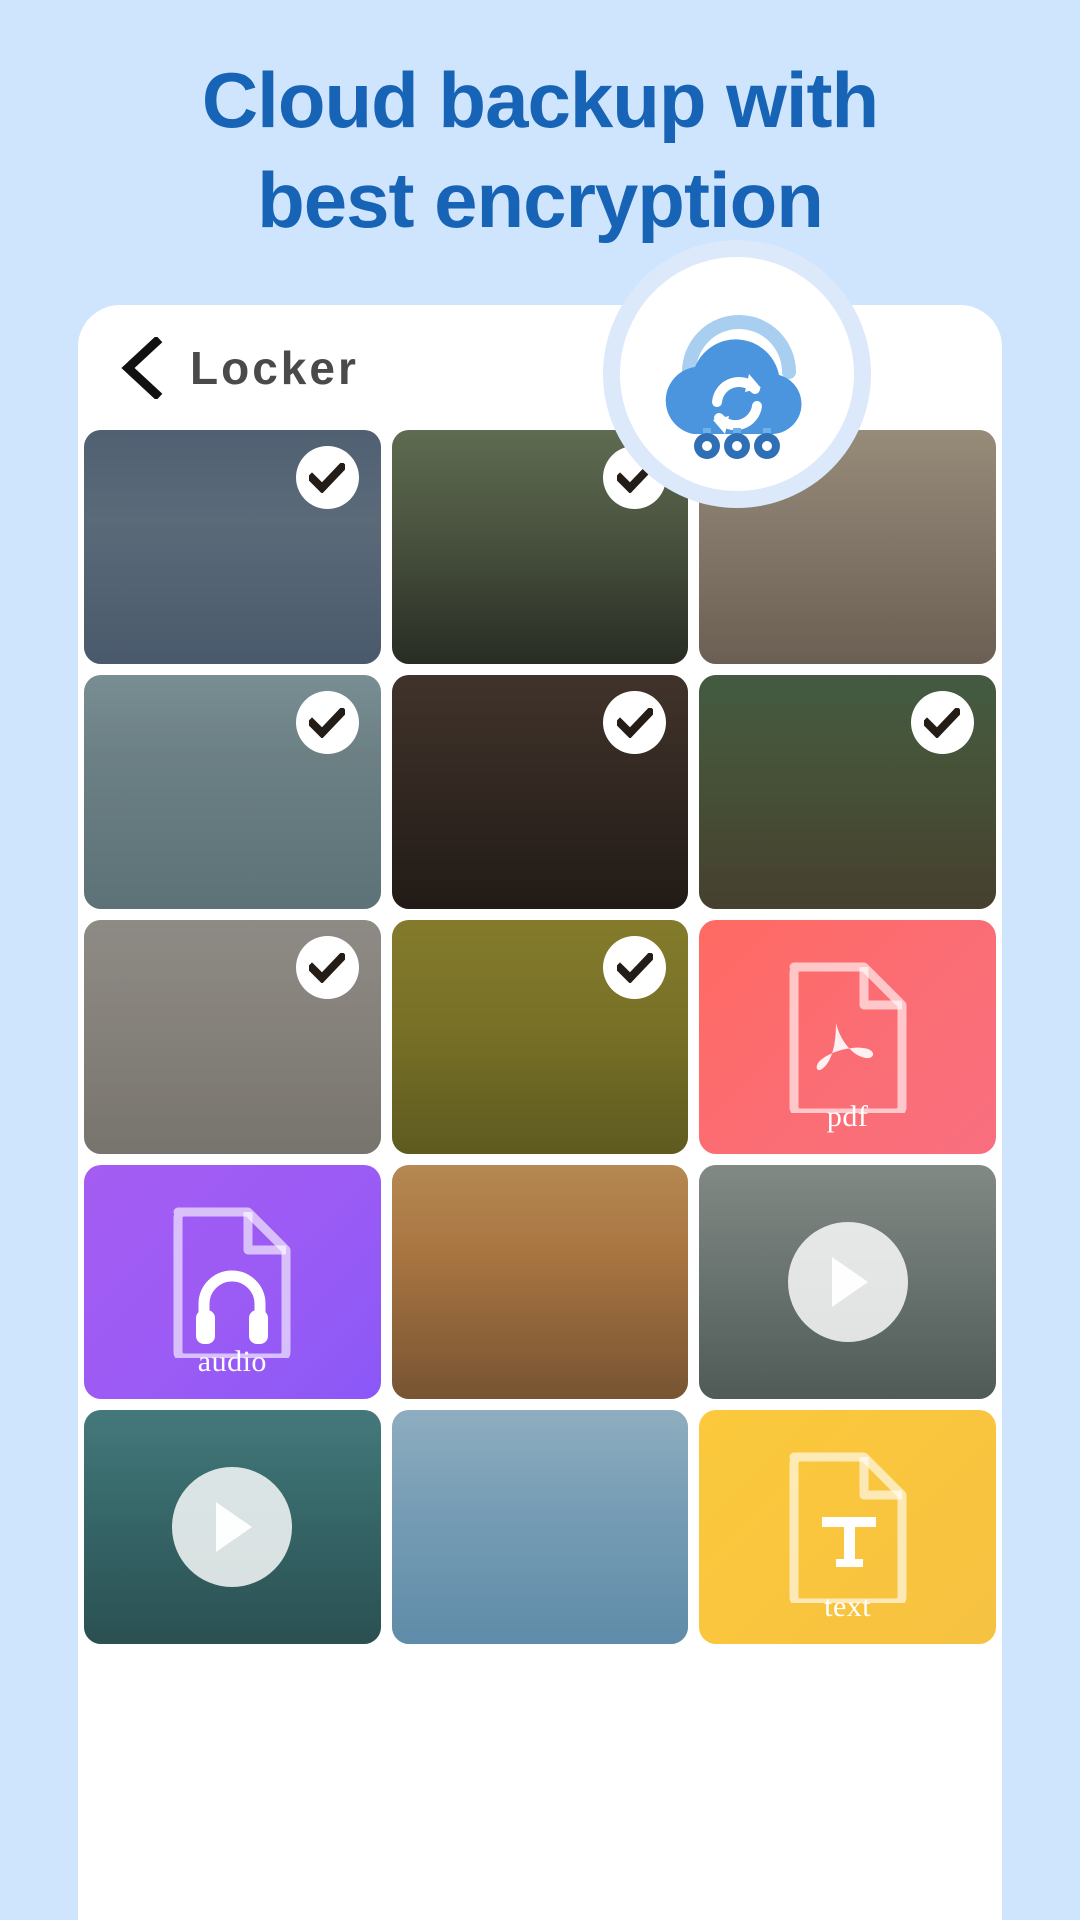 The width and height of the screenshot is (1080, 1920). Describe the element at coordinates (540, 200) in the screenshot. I see `headline-line-2: best encryption` at that location.